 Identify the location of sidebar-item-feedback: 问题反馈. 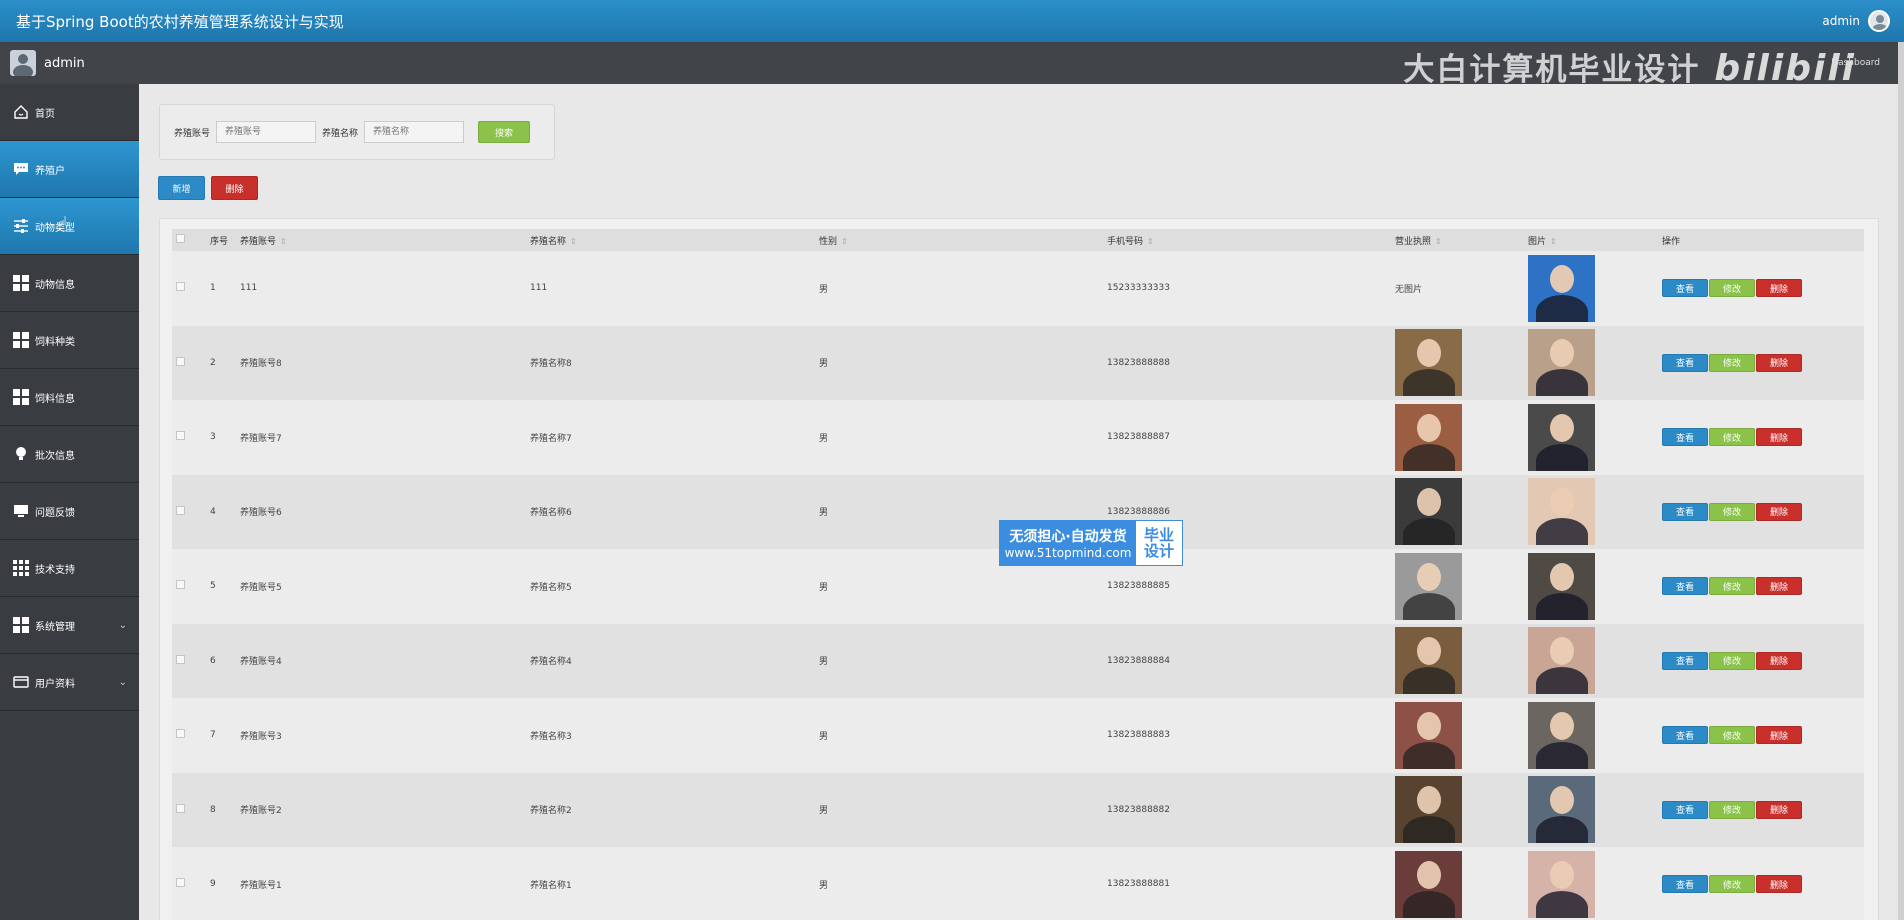
(69, 511).